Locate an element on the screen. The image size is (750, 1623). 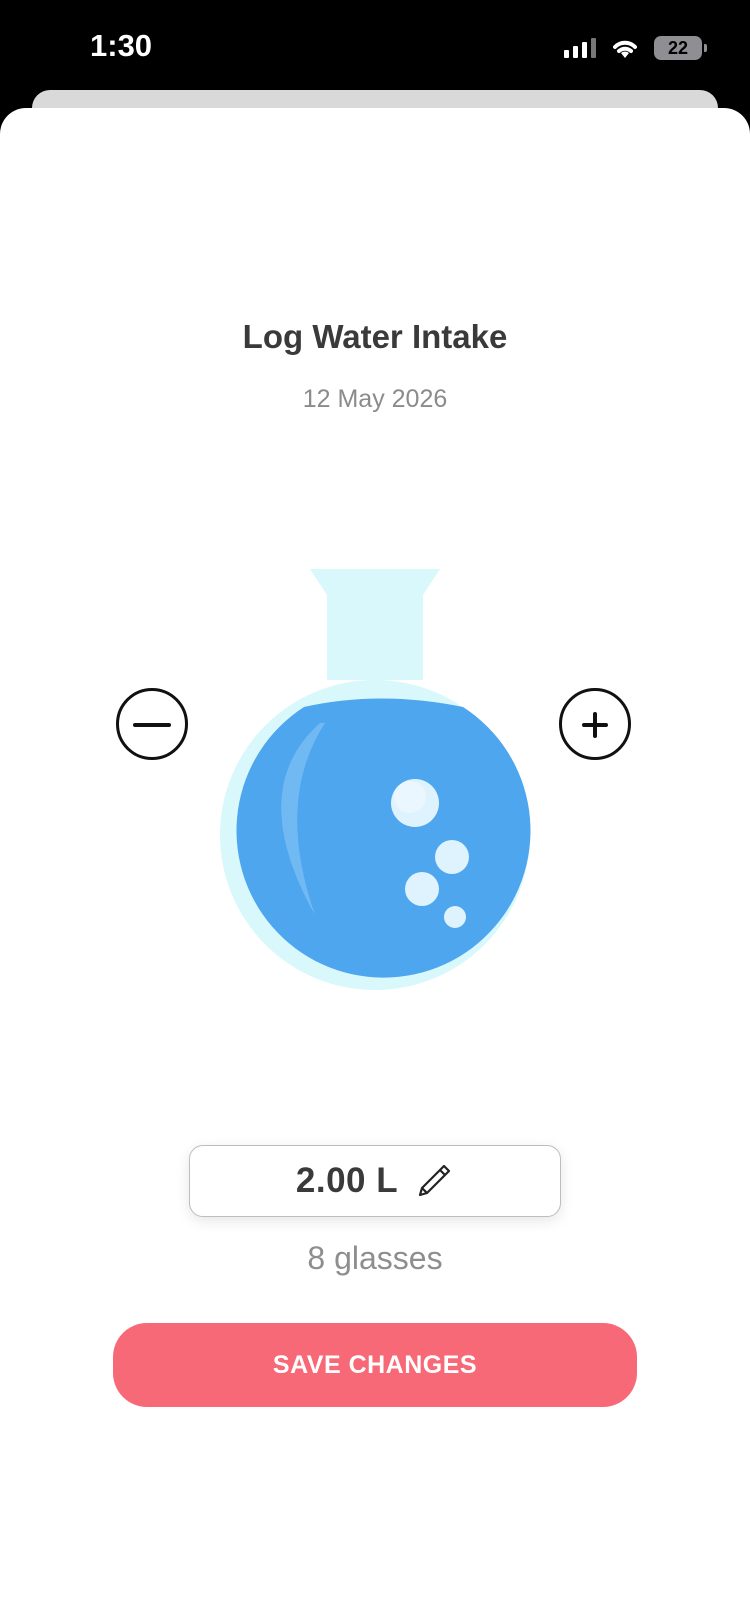
battery-icon: 22 is located at coordinates (680, 48).